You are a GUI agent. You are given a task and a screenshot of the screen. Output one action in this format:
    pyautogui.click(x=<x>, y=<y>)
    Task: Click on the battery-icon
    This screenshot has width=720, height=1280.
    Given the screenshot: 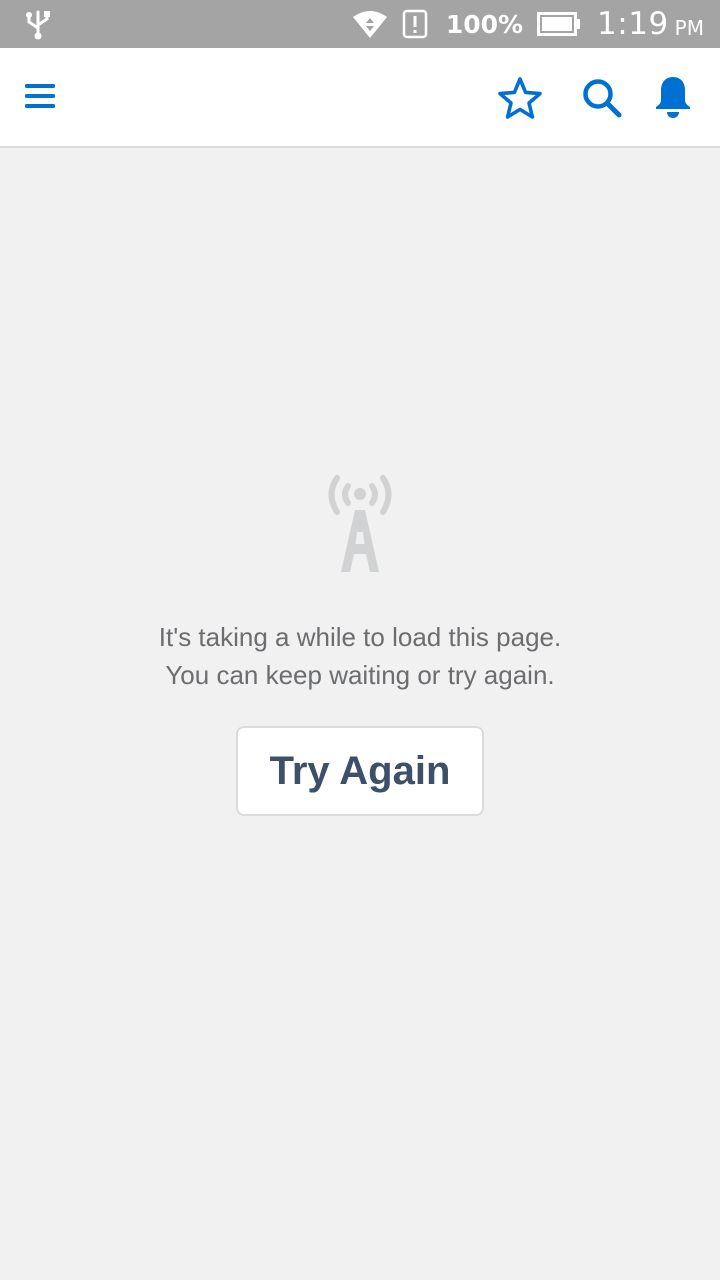 What is the action you would take?
    pyautogui.click(x=559, y=24)
    